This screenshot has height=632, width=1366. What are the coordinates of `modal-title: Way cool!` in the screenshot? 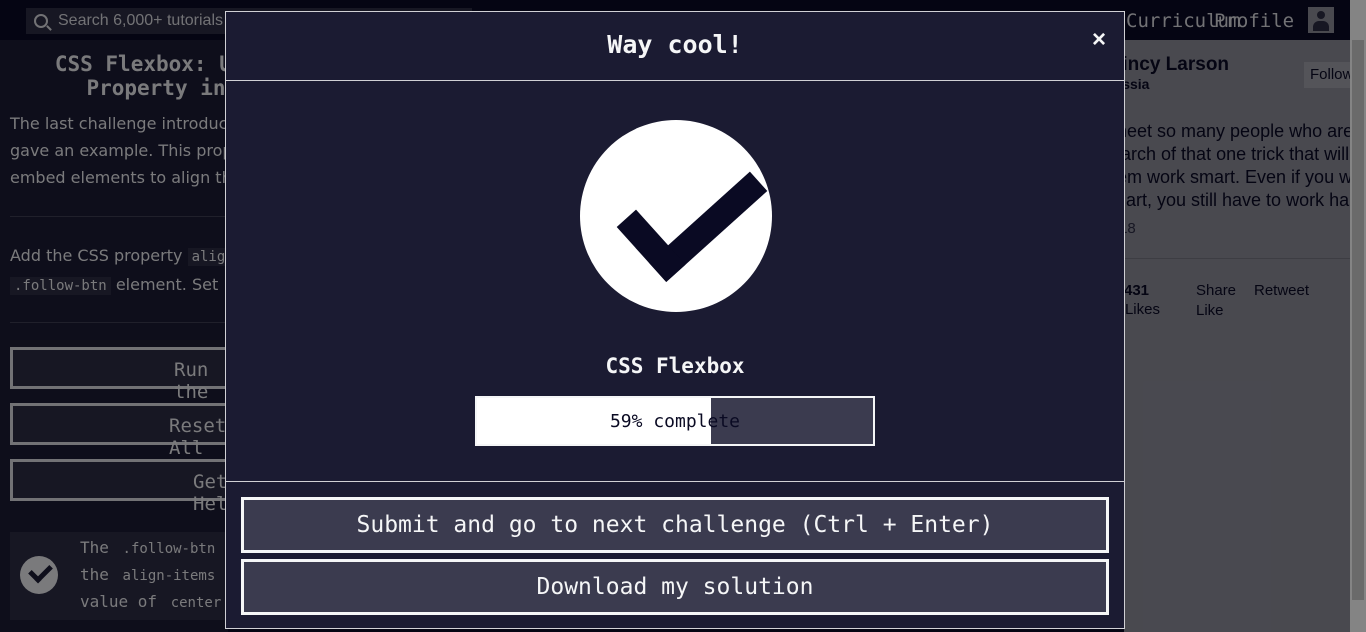 It's located at (675, 44).